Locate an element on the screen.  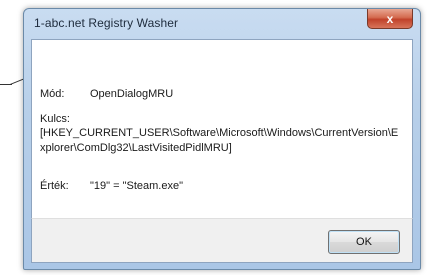
title-bar: 1-abc.net Registry Washer x is located at coordinates (222, 24).